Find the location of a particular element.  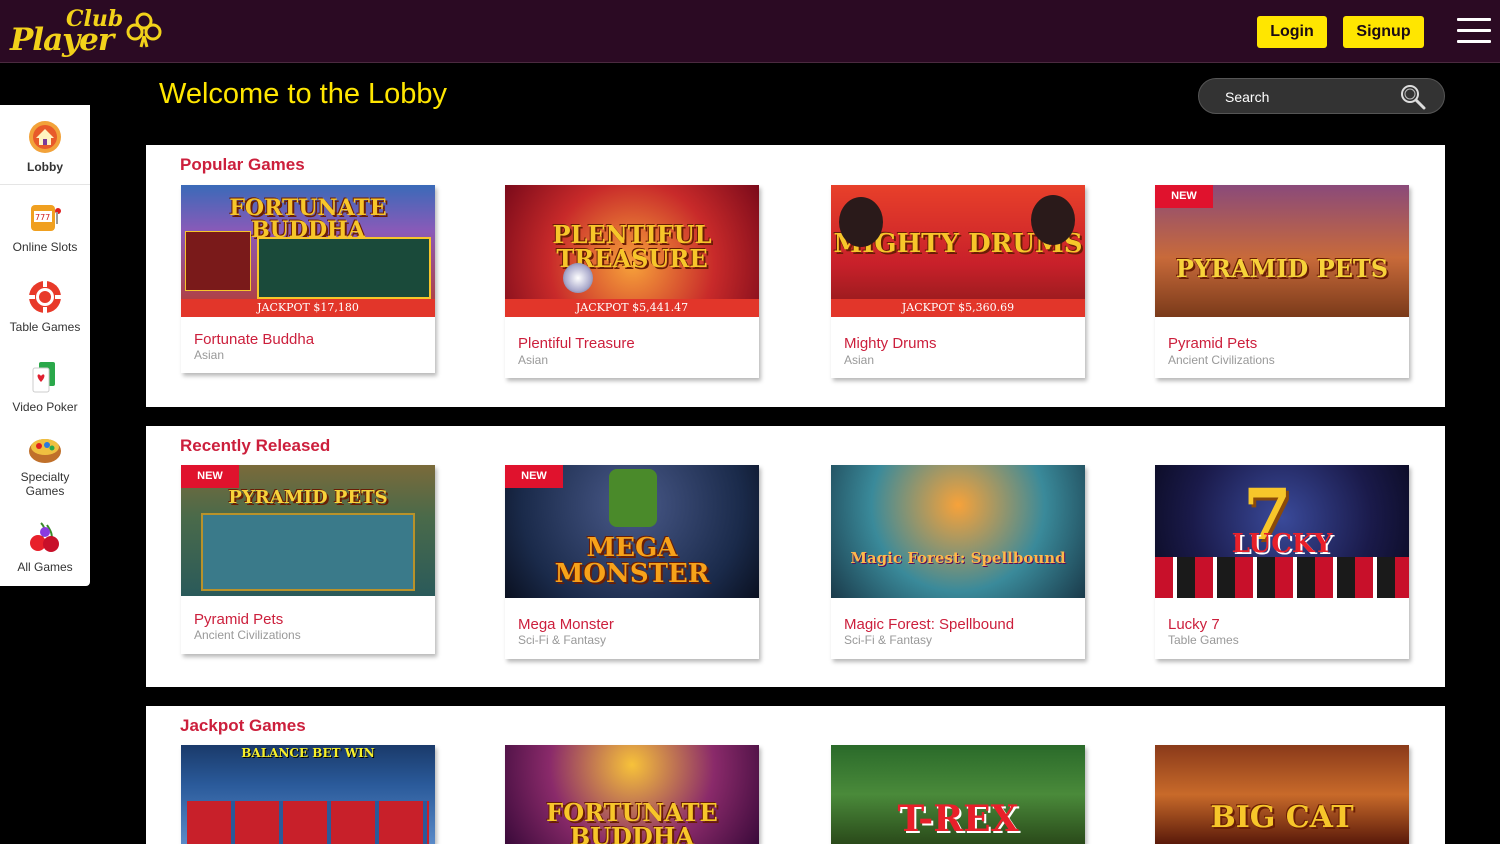

thumb-title: Magic Forest: Spellbound is located at coordinates (958, 558).